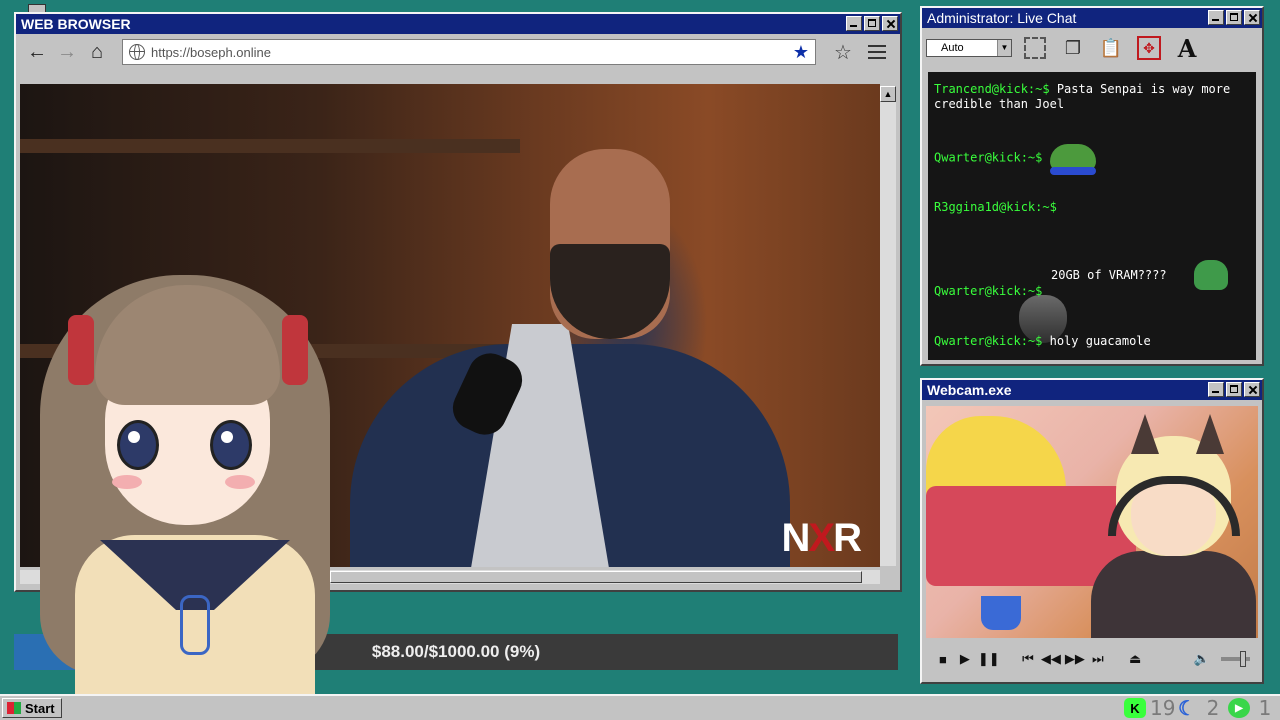  What do you see at coordinates (1092, 18) in the screenshot?
I see `chat-titlebar: Administrator: Live Chat` at bounding box center [1092, 18].